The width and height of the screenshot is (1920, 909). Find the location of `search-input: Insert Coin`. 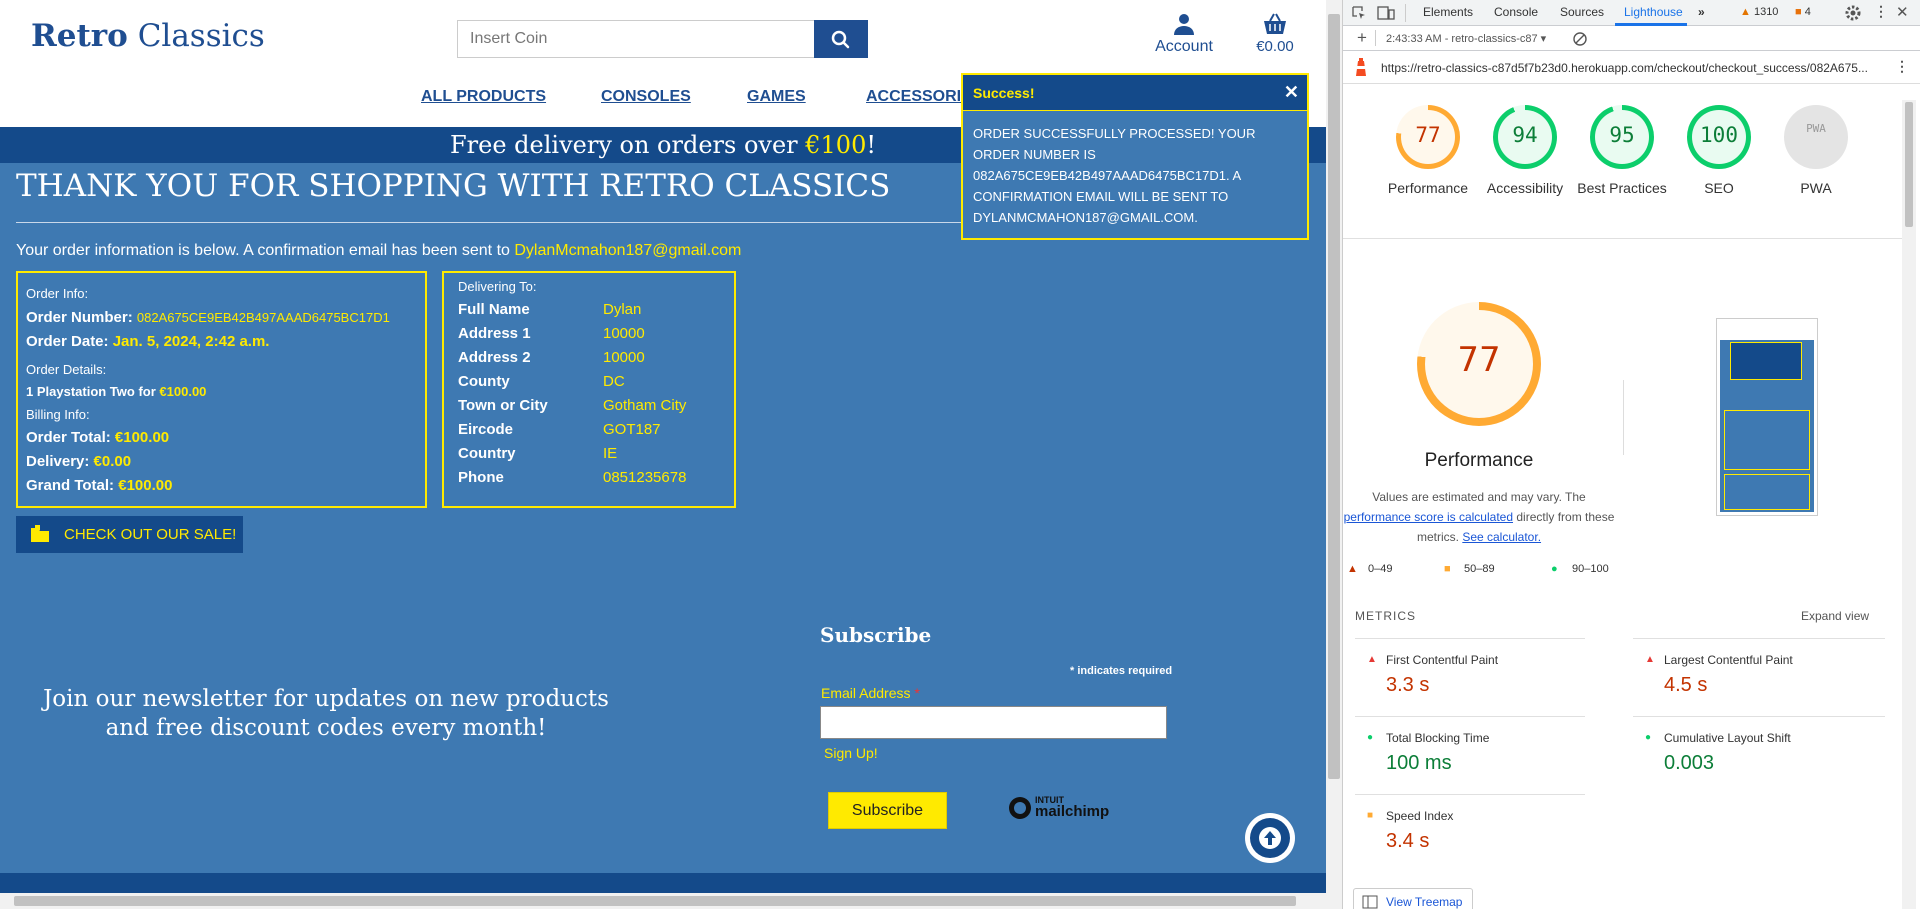

search-input: Insert Coin is located at coordinates (636, 39).